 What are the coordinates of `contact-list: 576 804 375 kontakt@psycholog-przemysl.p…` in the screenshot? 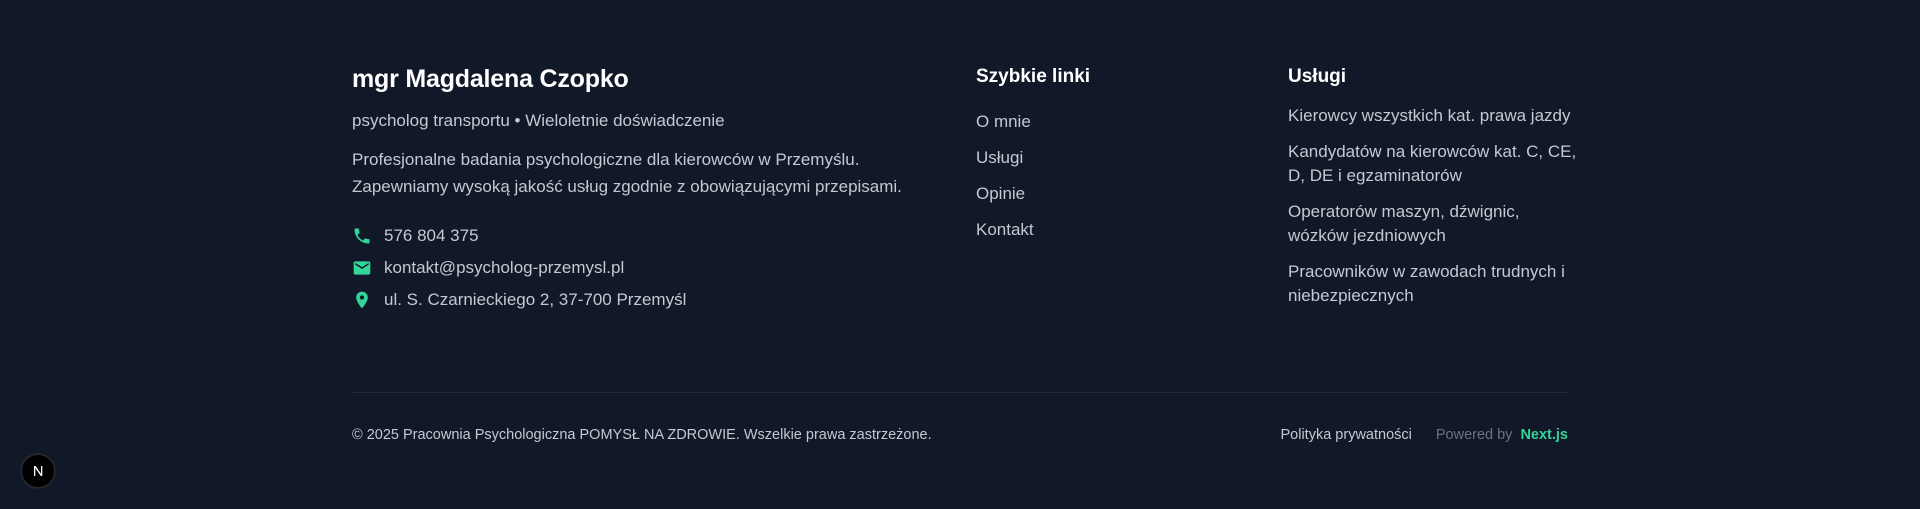 It's located at (652, 268).